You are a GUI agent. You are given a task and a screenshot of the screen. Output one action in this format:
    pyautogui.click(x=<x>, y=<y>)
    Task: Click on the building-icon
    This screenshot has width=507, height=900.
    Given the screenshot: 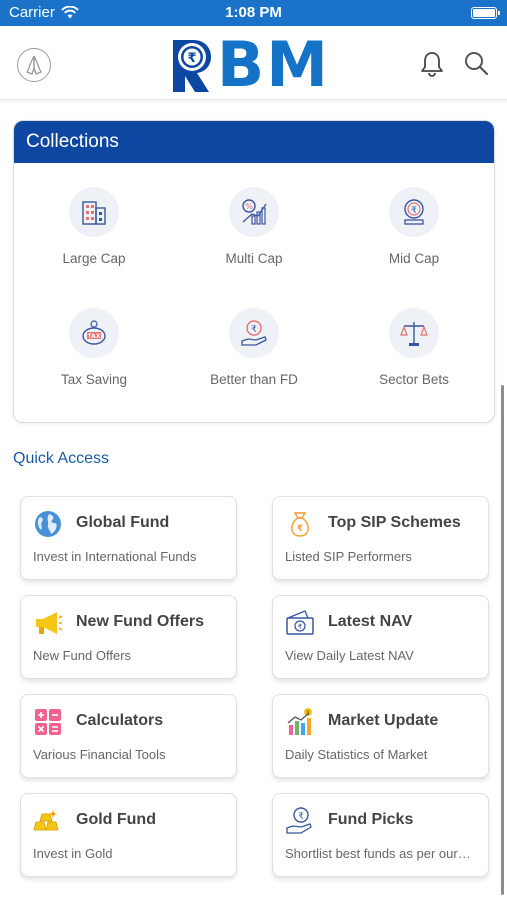 What is the action you would take?
    pyautogui.click(x=94, y=213)
    